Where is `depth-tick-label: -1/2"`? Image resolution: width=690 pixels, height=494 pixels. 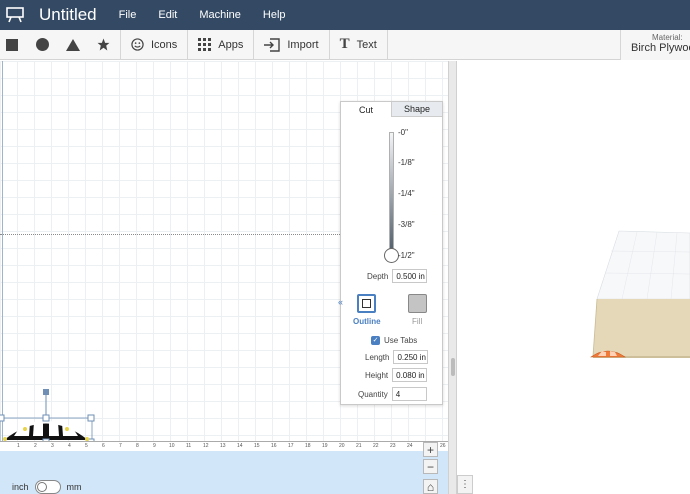 depth-tick-label: -1/2" is located at coordinates (406, 255).